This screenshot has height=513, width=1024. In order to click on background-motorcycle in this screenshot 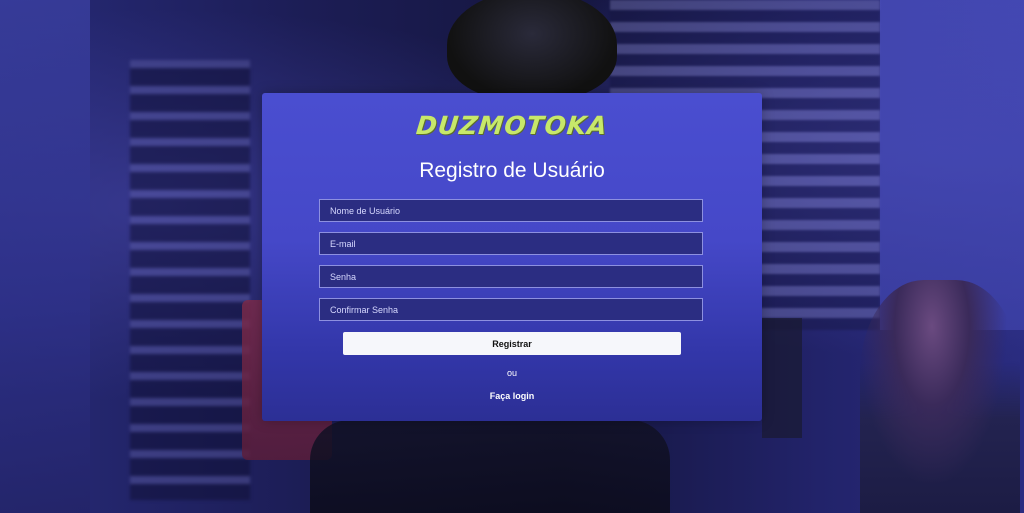, I will do `click(490, 466)`.